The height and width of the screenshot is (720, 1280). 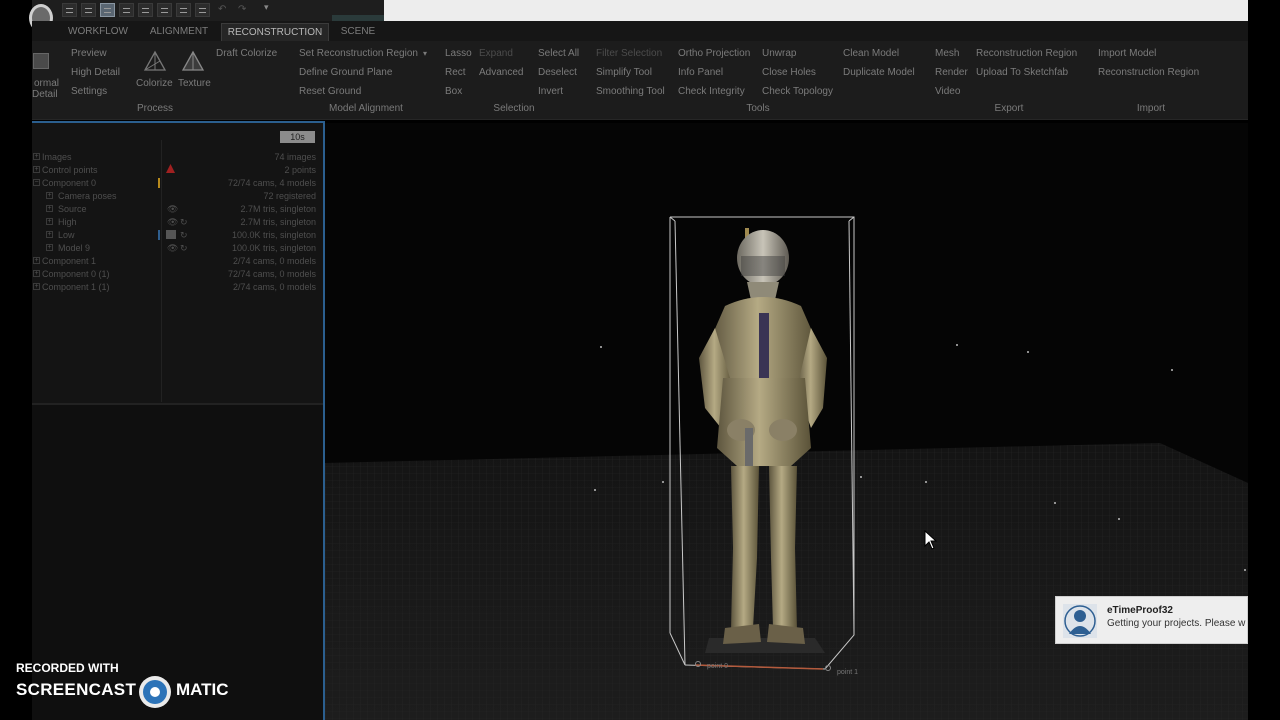 I want to click on watermark-recorded-with: RECORDED WITH, so click(x=67, y=668).